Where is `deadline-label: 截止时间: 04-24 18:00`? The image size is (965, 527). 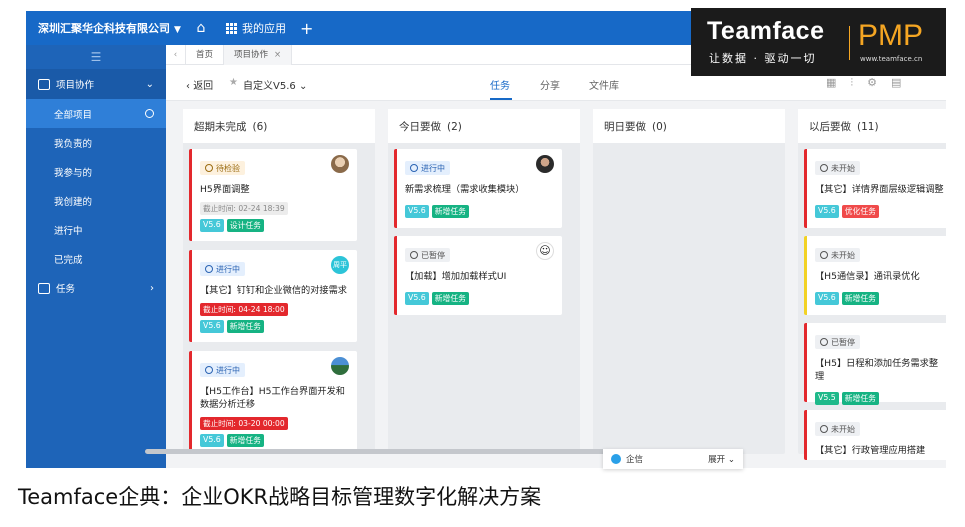 deadline-label: 截止时间: 04-24 18:00 is located at coordinates (244, 309).